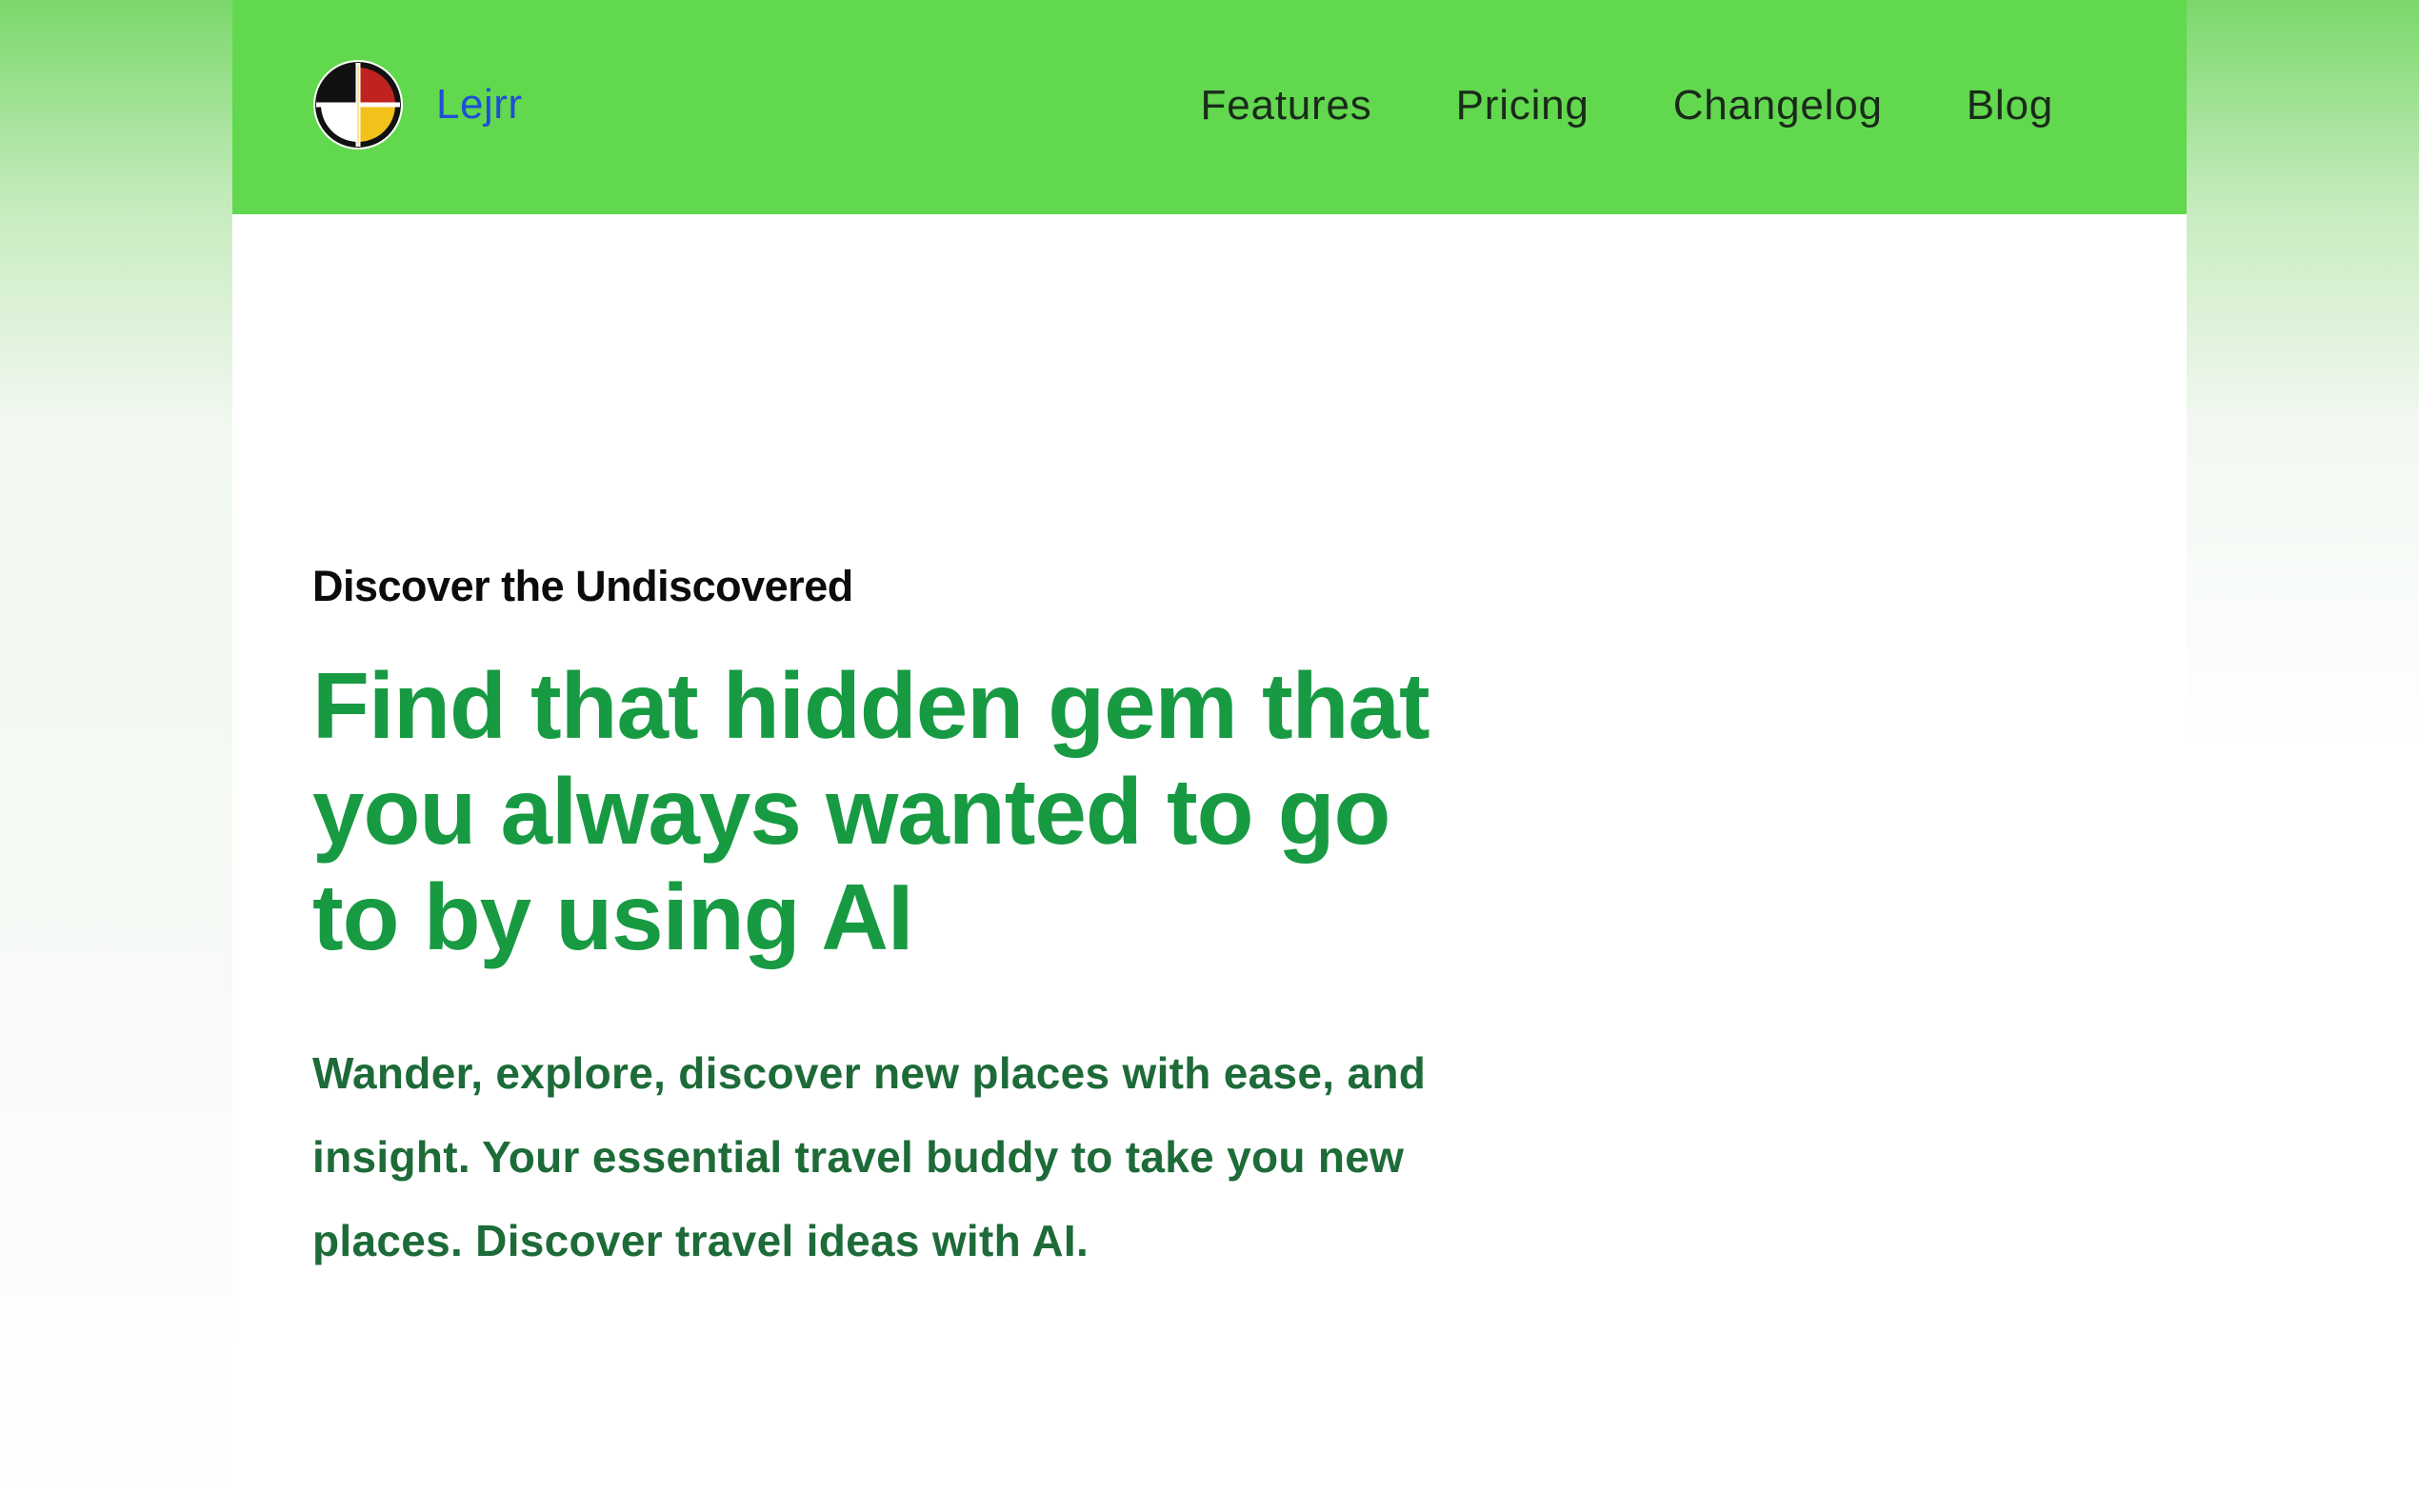 This screenshot has height=1512, width=2419. What do you see at coordinates (2010, 105) in the screenshot?
I see `nav-link-blog: Blog` at bounding box center [2010, 105].